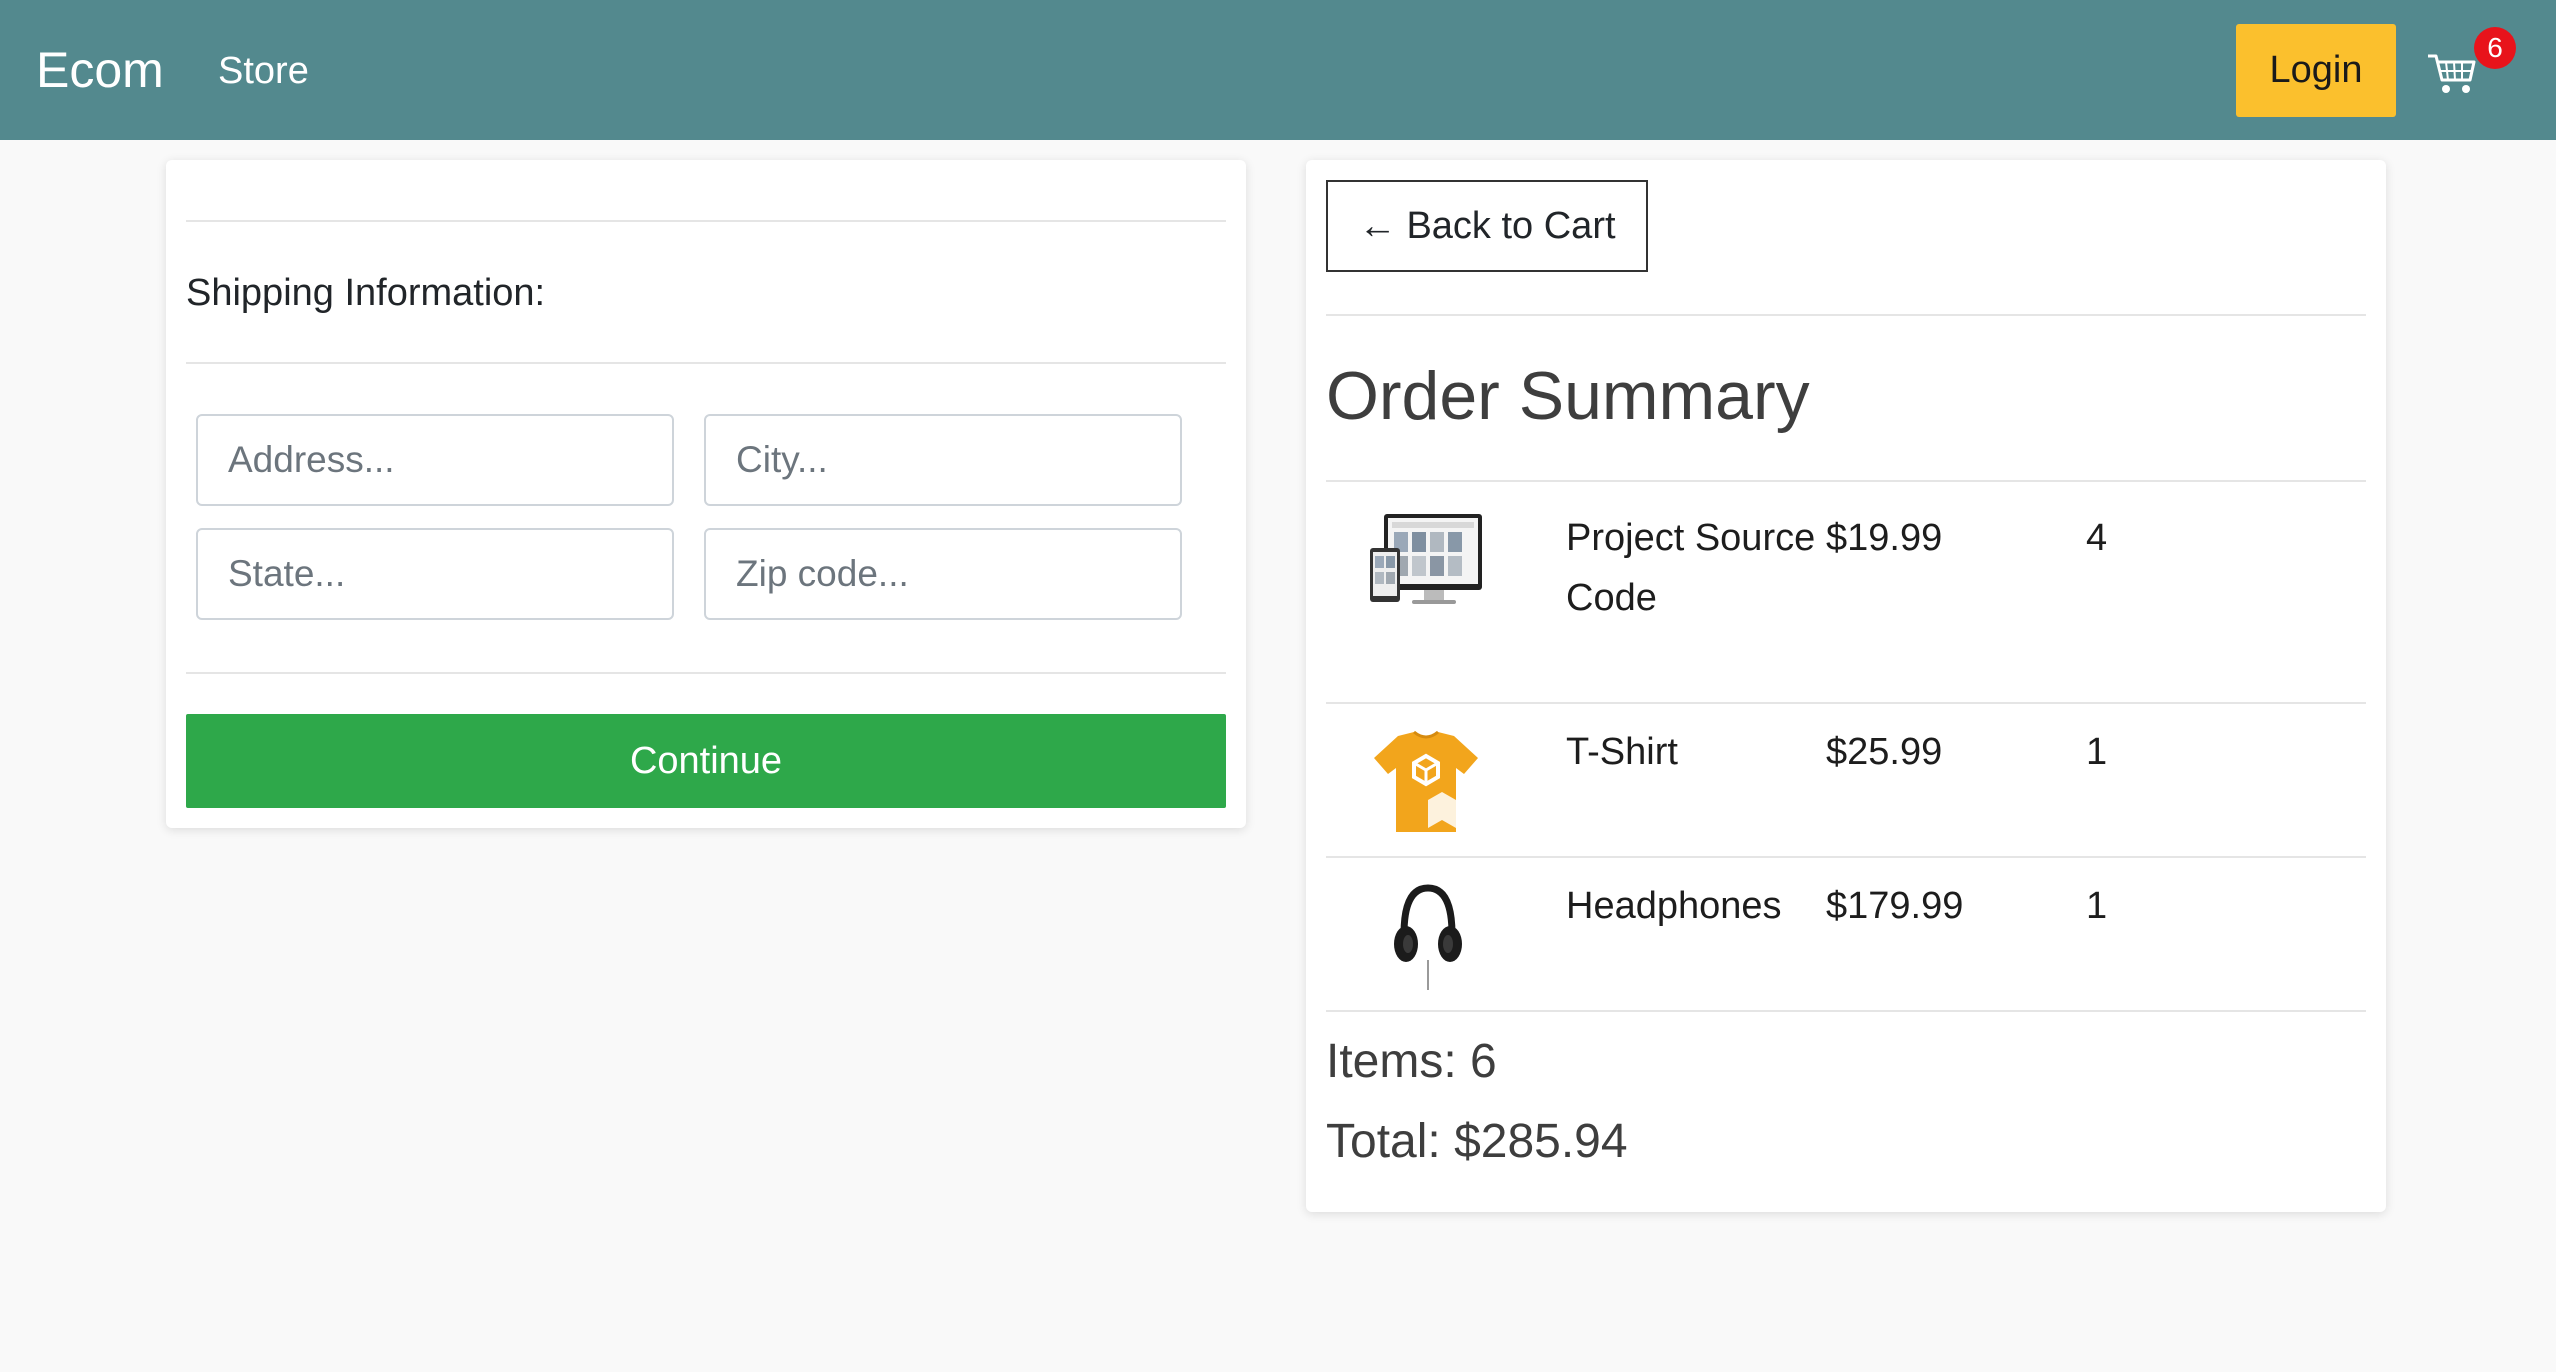 This screenshot has width=2556, height=1372. Describe the element at coordinates (2316, 70) in the screenshot. I see `login-button: Login` at that location.